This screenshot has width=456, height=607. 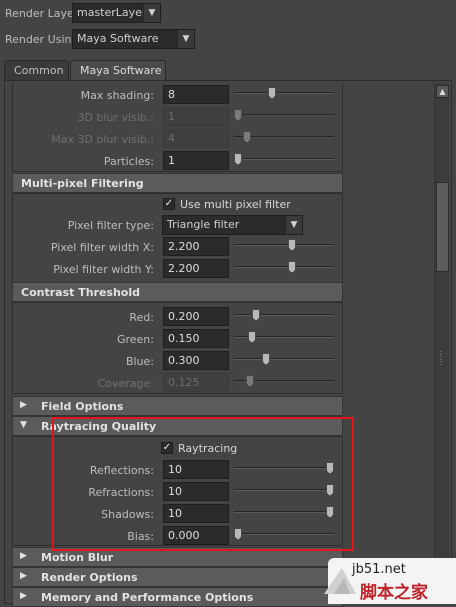 I want to click on section-title: Memory and Performance Options, so click(x=147, y=597).